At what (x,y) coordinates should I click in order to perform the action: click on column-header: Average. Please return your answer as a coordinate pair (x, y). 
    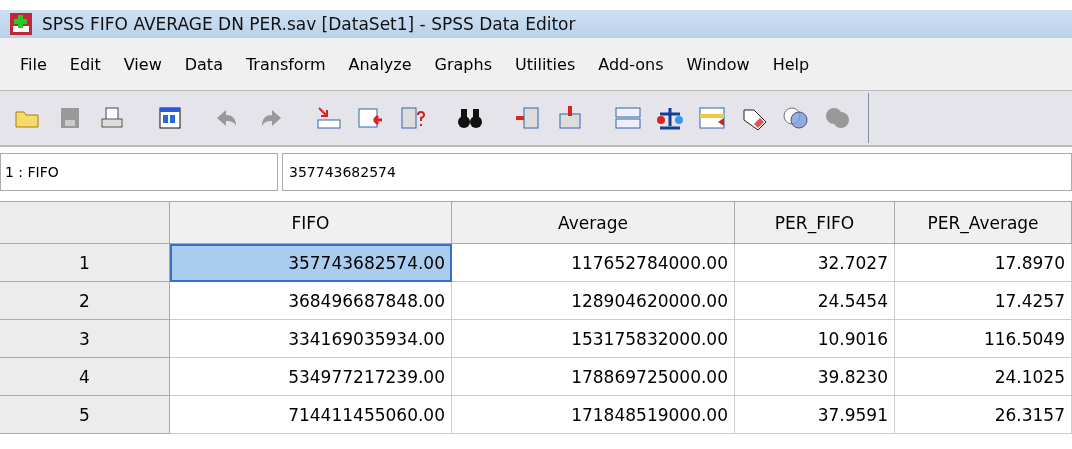
    Looking at the image, I should click on (593, 223).